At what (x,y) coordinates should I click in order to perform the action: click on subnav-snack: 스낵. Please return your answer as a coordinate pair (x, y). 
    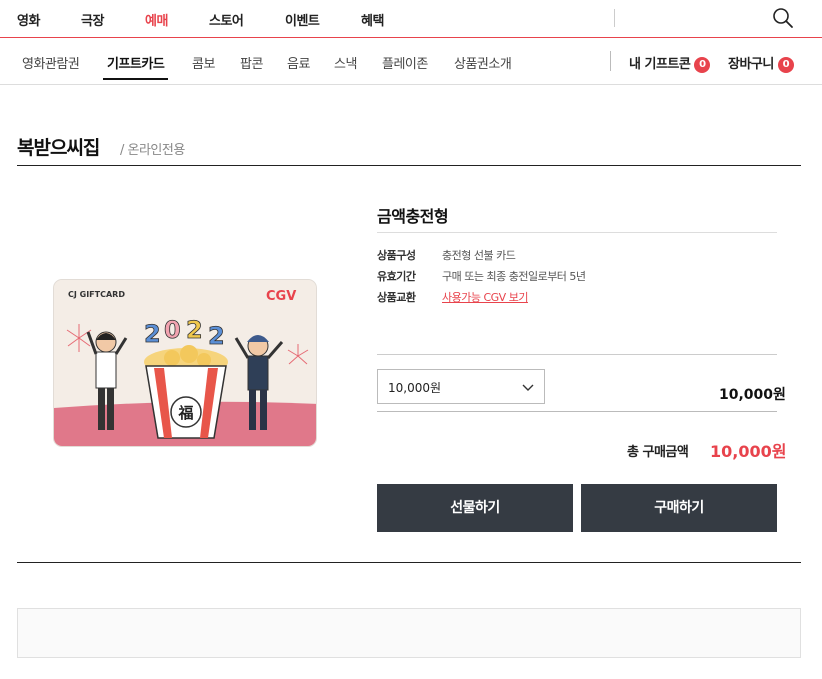
    Looking at the image, I should click on (345, 62).